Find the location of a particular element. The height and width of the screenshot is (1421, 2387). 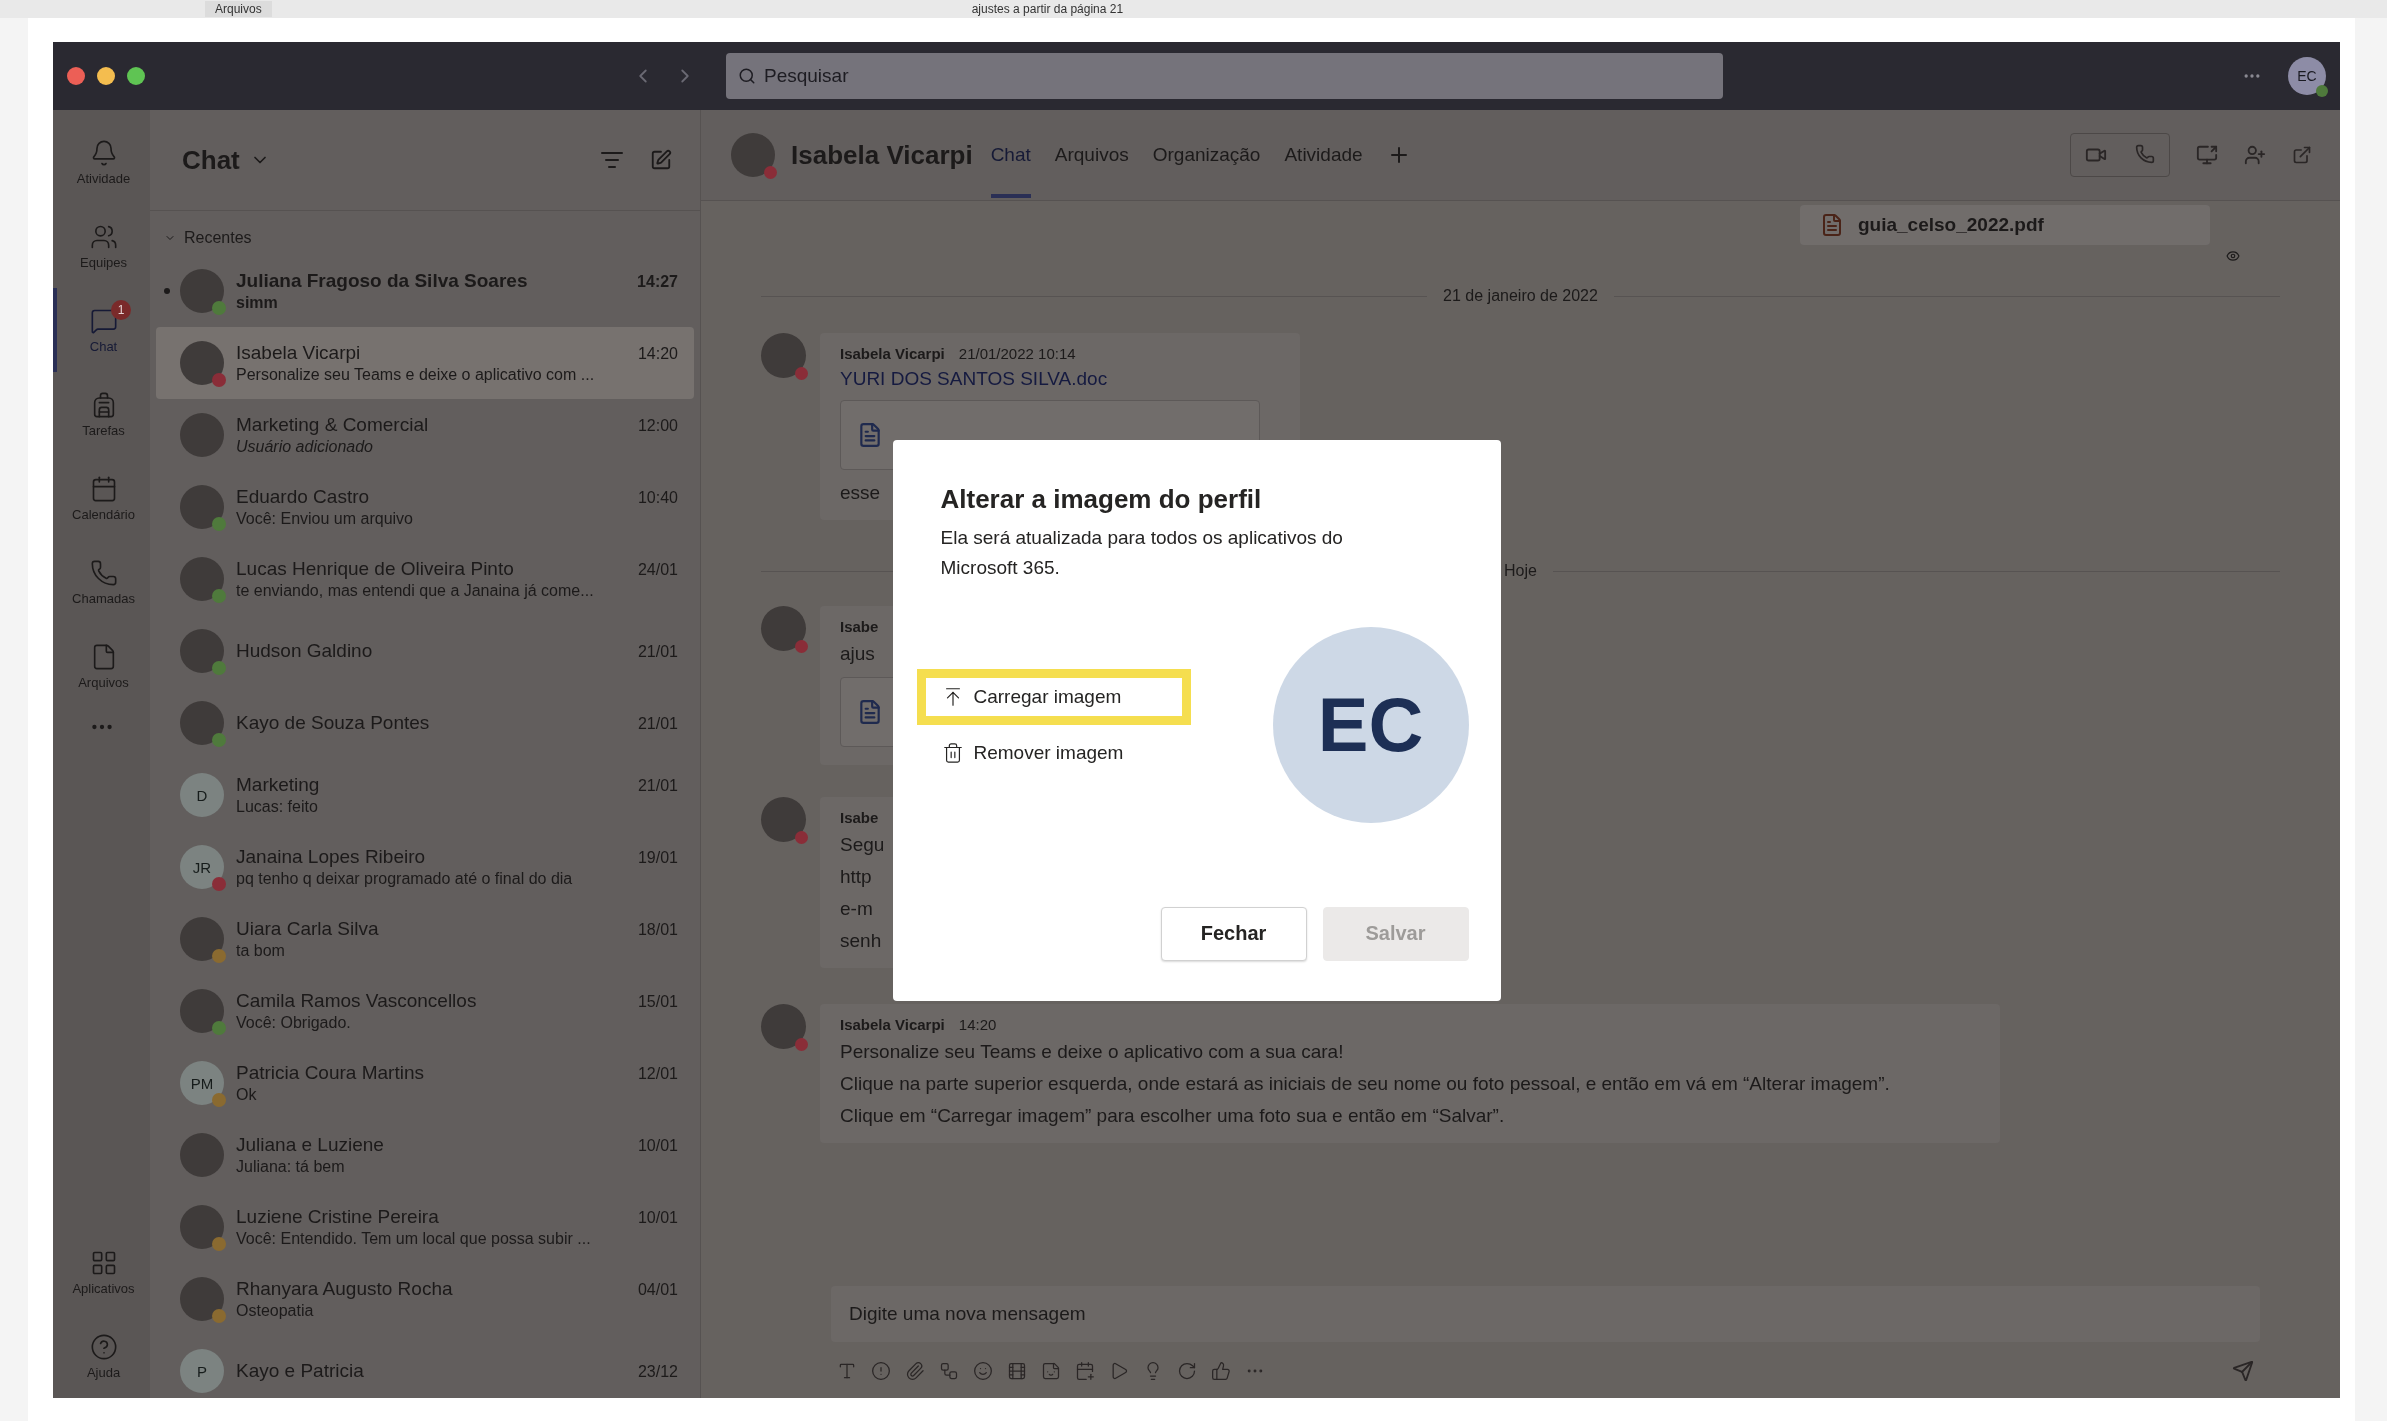

minimize-icon is located at coordinates (106, 76).